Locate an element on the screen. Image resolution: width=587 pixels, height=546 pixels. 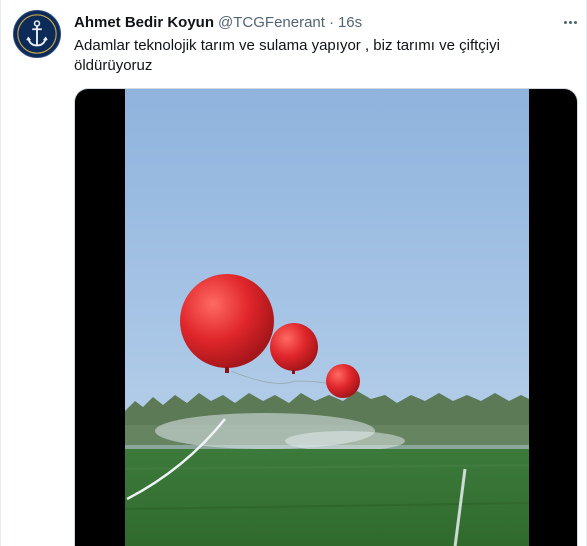
balloon-medium is located at coordinates (294, 347).